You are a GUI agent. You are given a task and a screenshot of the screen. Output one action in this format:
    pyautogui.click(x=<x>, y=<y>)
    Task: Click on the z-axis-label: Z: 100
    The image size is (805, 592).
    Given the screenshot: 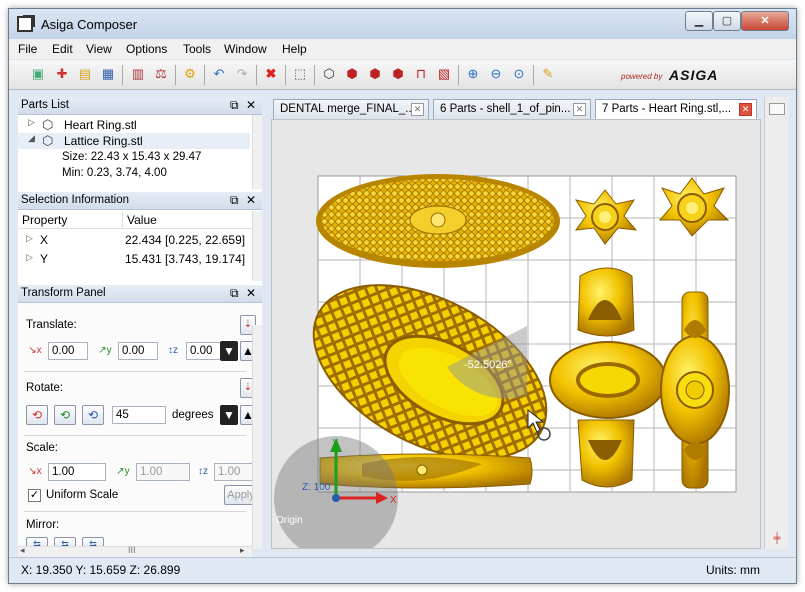 What is the action you would take?
    pyautogui.click(x=316, y=487)
    